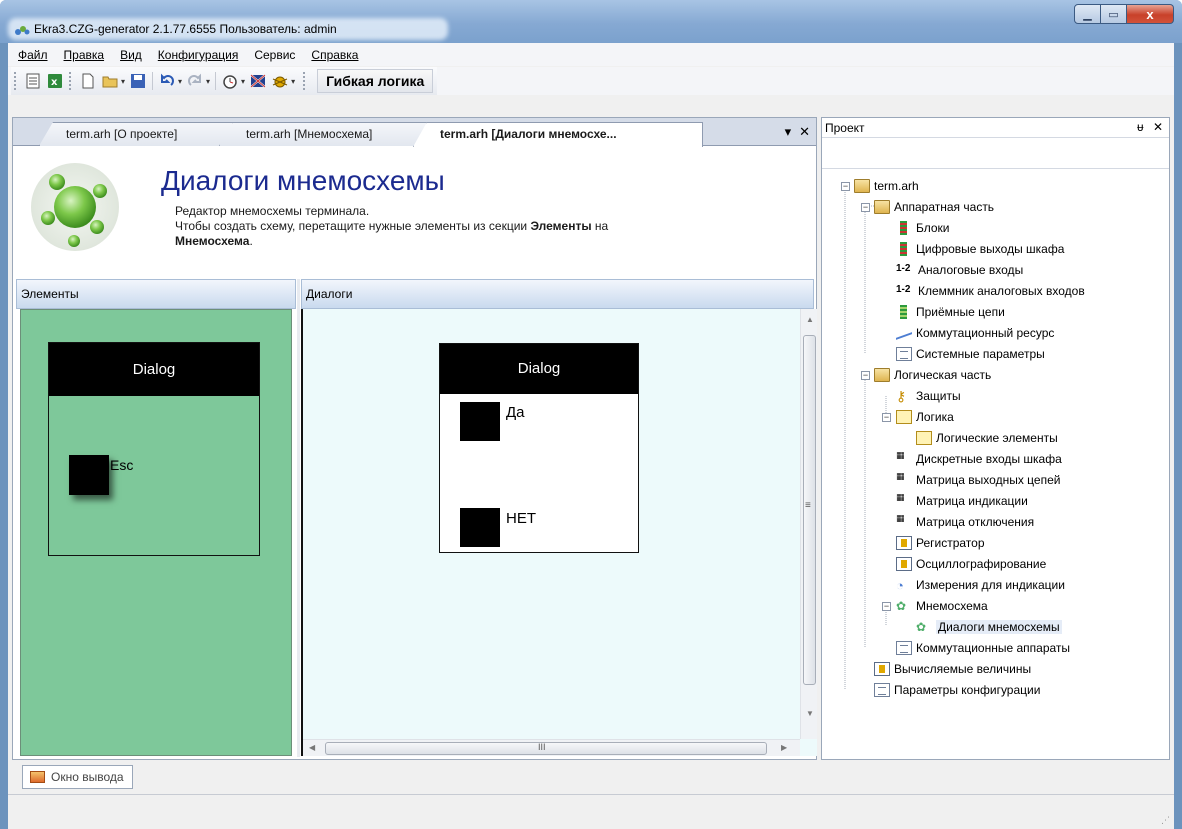 The height and width of the screenshot is (829, 1182). What do you see at coordinates (989, 627) in the screenshot?
I see `tree-item-mnemo-dialogs: ✿ Диалоги мнемосхемы` at bounding box center [989, 627].